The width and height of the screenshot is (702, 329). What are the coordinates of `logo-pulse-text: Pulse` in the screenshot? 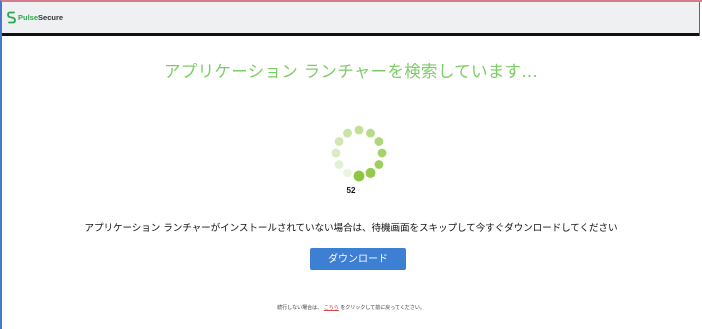 It's located at (28, 17).